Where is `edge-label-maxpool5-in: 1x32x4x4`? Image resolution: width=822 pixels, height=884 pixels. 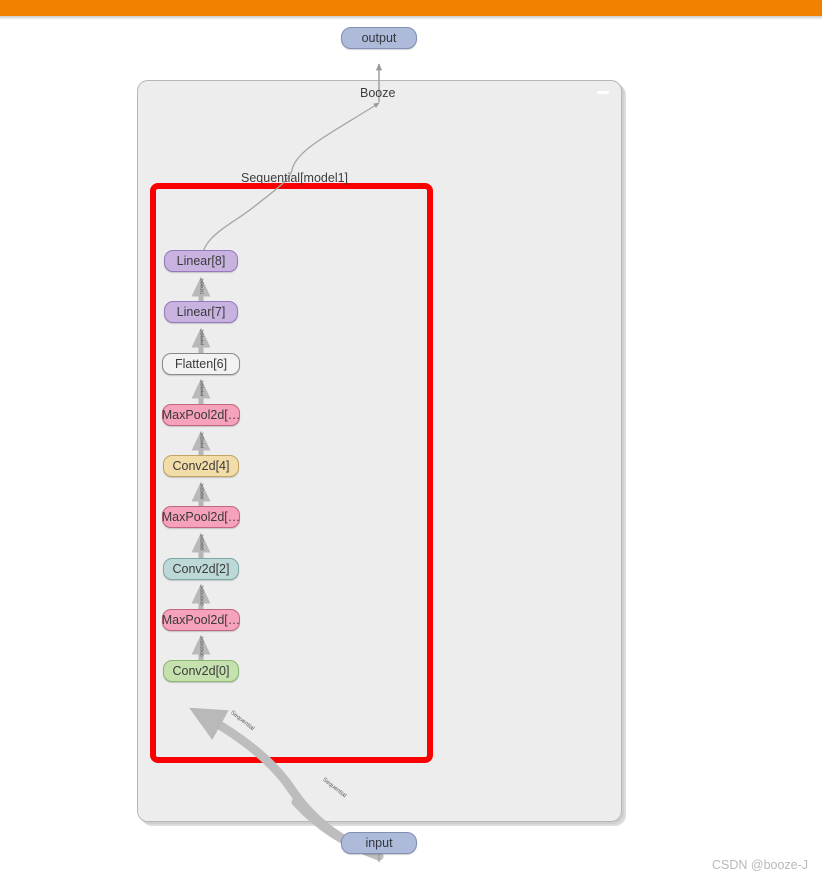 edge-label-maxpool5-in: 1x32x4x4 is located at coordinates (202, 440).